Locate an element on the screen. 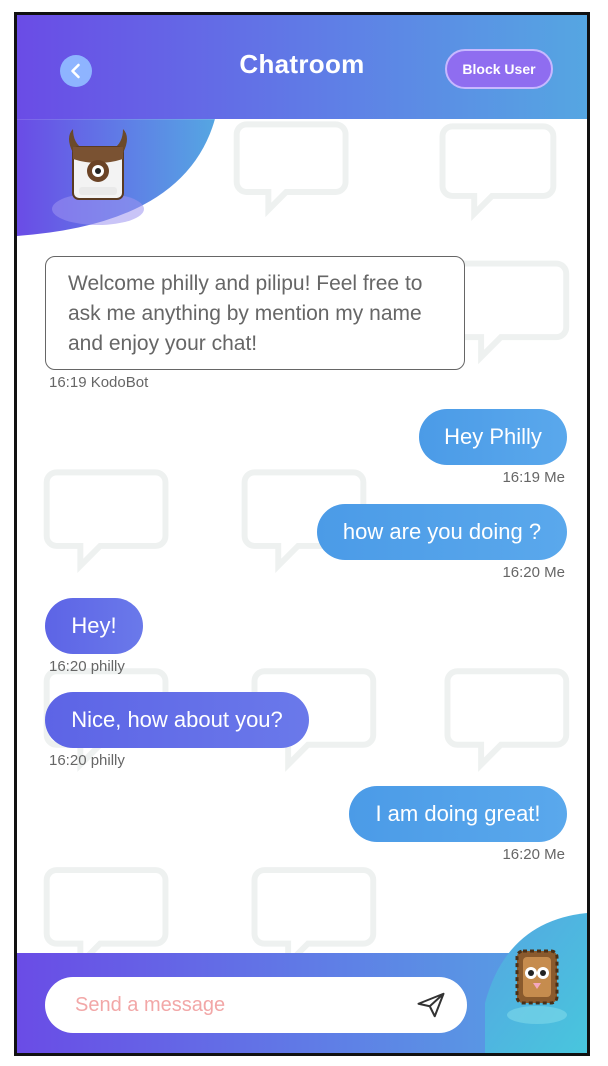 This screenshot has height=1066, width=608. message-meta: 16:19 Me is located at coordinates (533, 477).